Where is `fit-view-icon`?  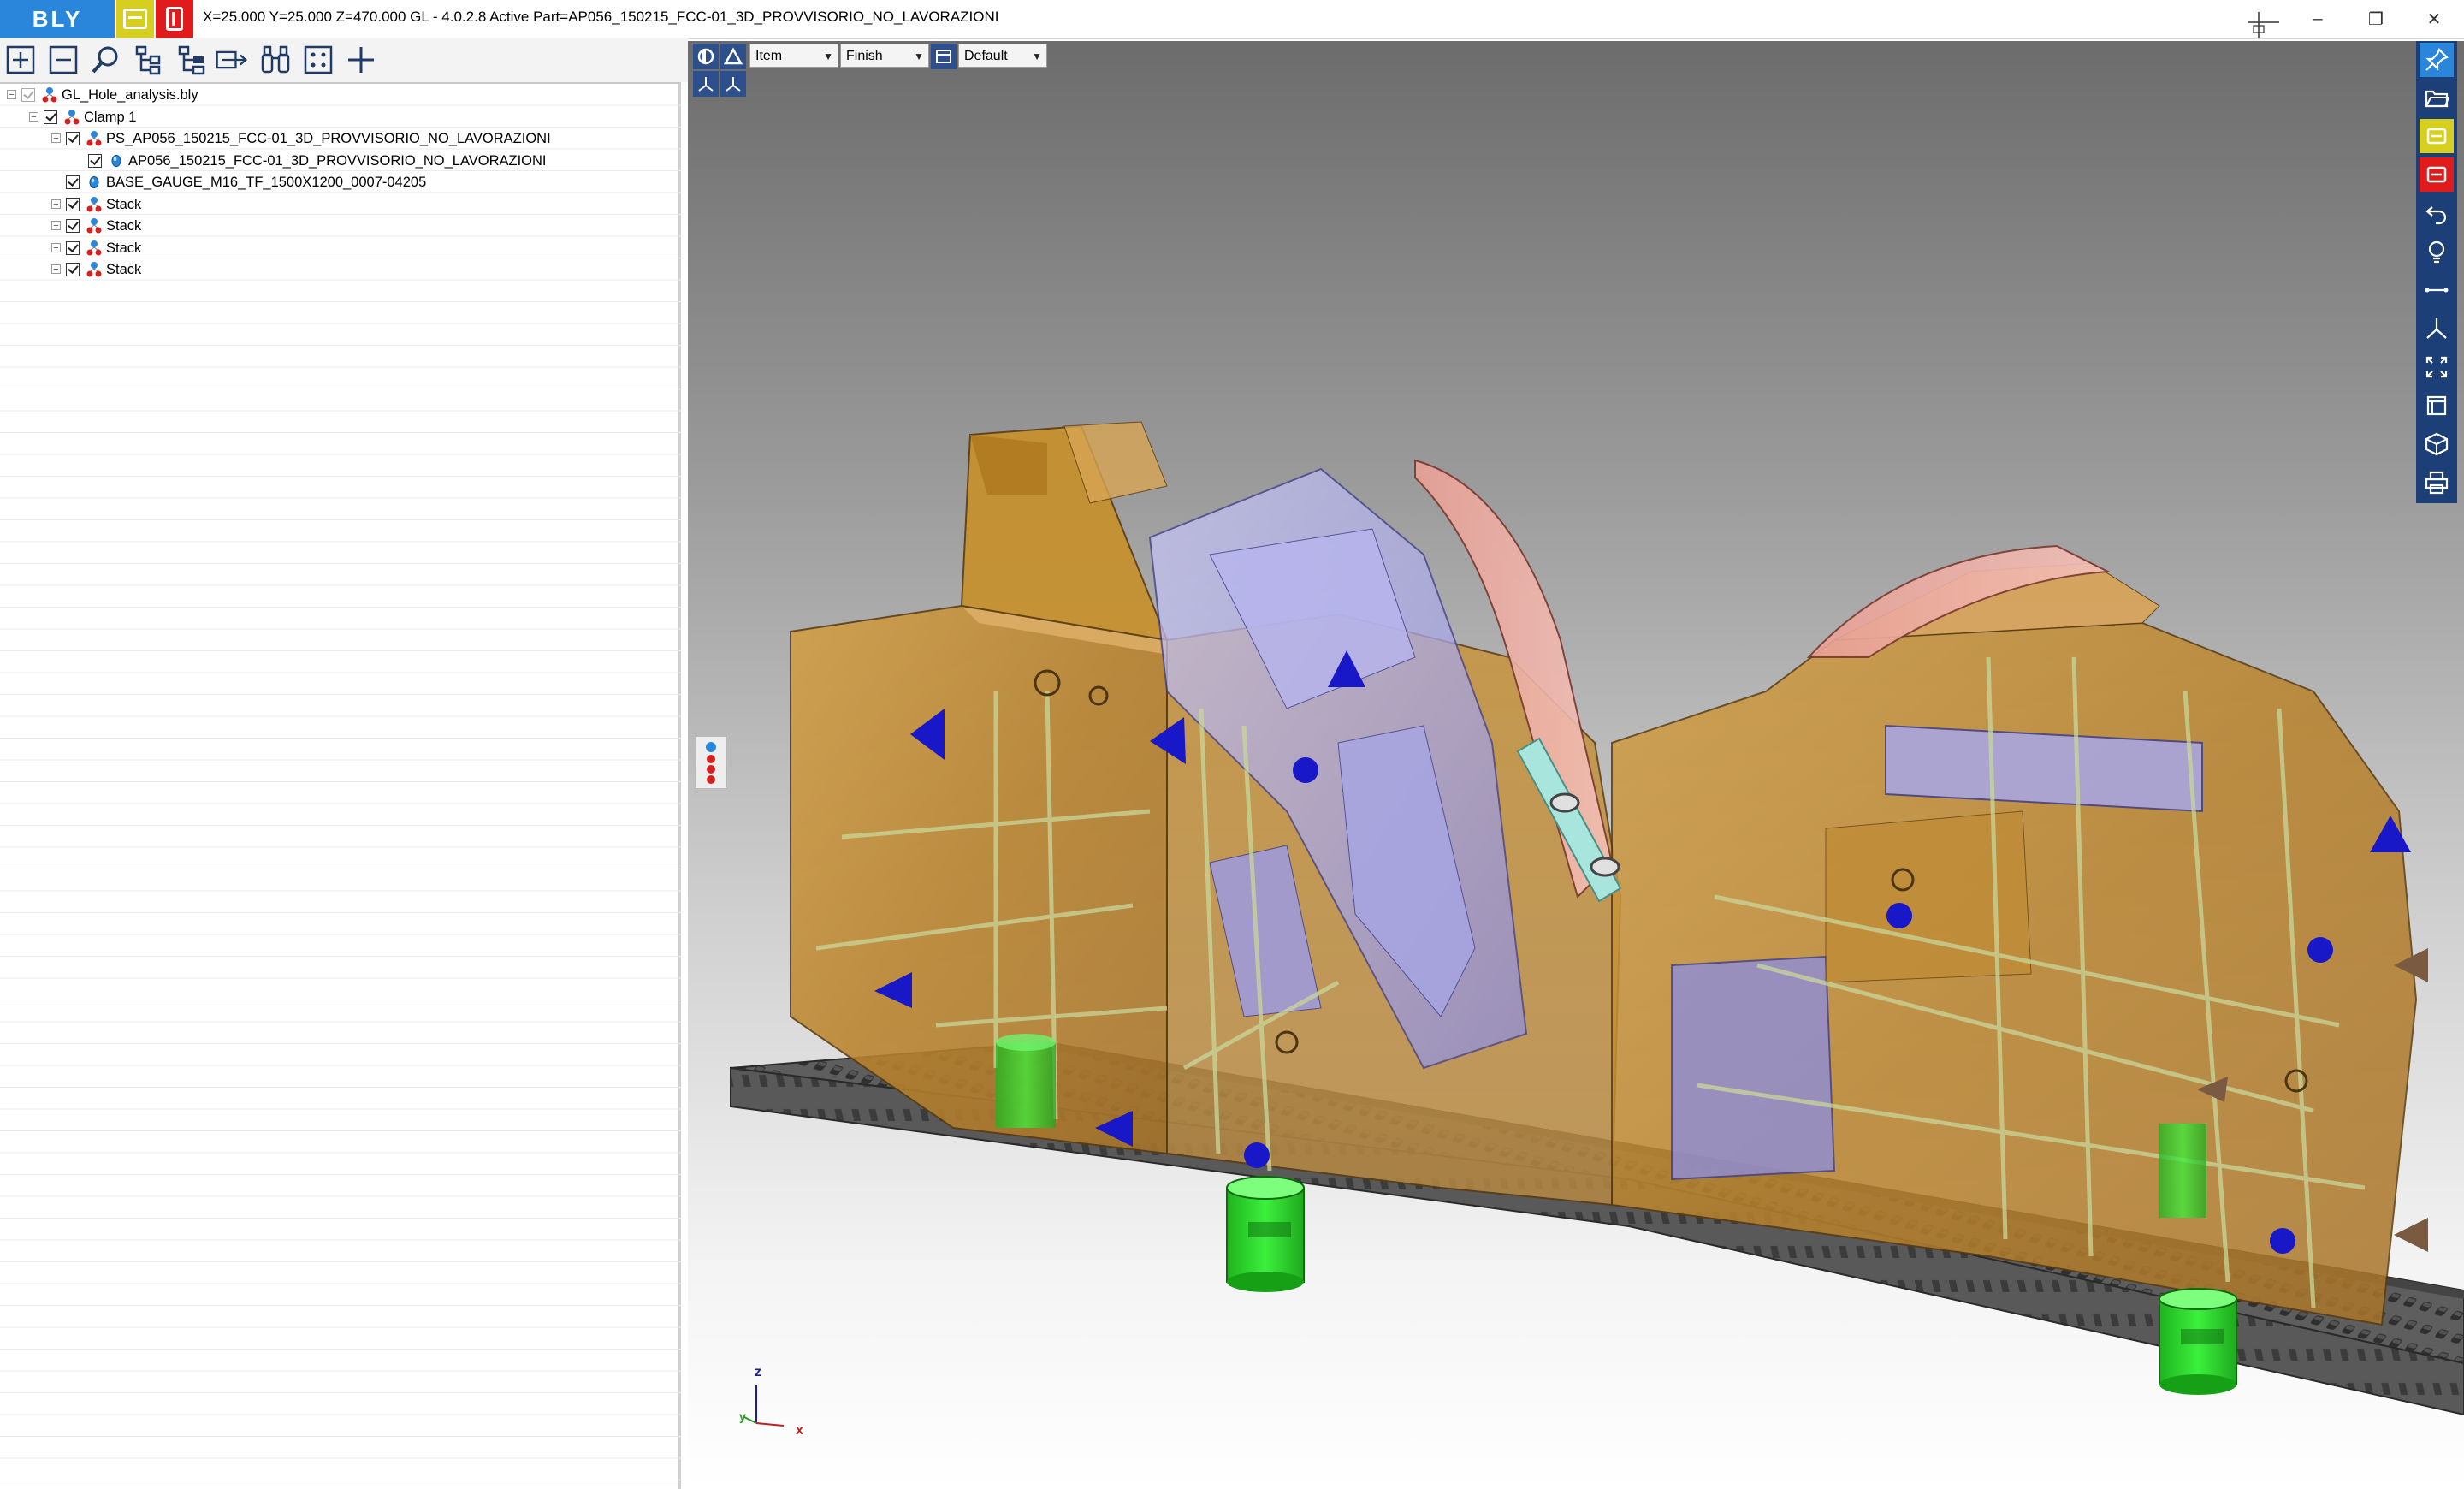
fit-view-icon is located at coordinates (2437, 367).